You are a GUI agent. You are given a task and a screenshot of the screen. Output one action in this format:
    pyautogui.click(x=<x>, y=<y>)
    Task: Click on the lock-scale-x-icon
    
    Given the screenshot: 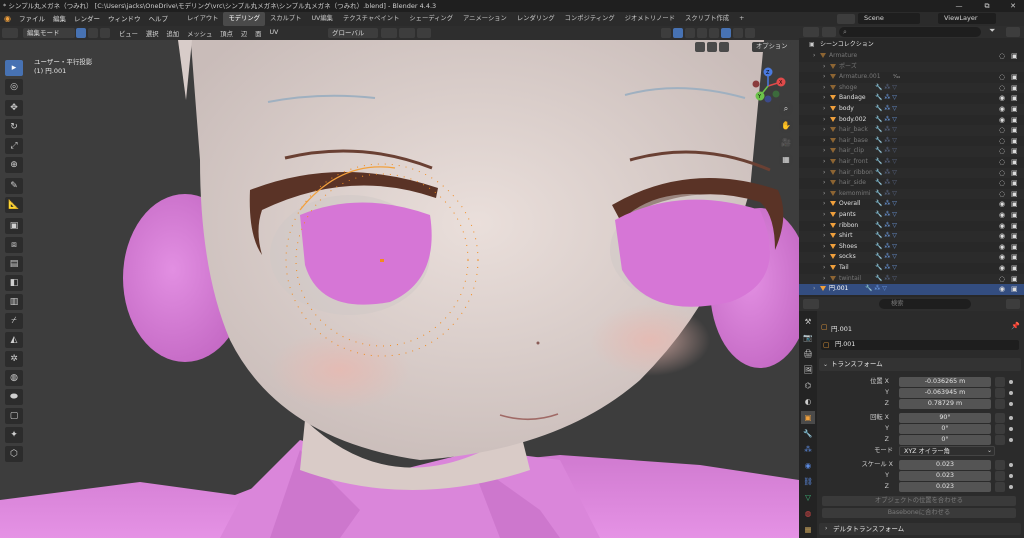 What is the action you would take?
    pyautogui.click(x=1000, y=465)
    